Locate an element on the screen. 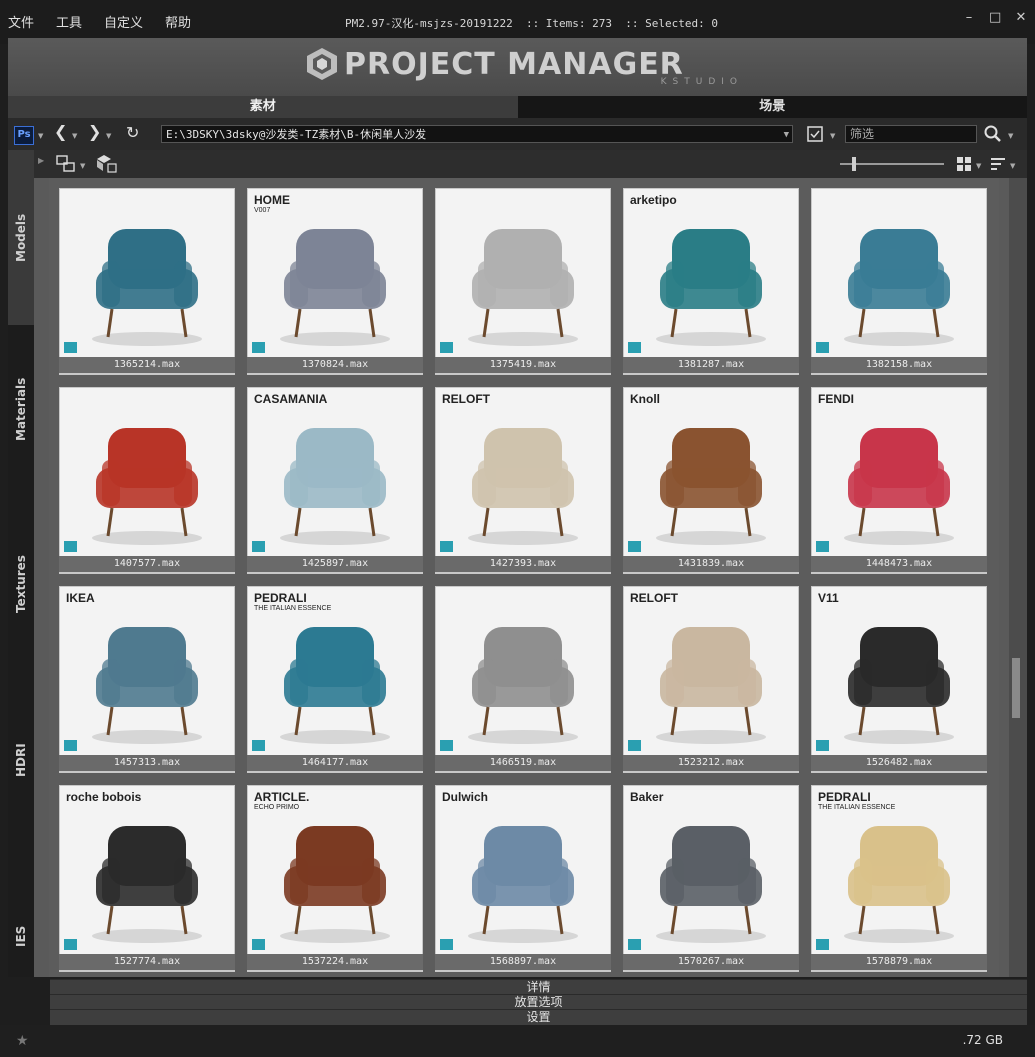 This screenshot has height=1057, width=1035. tab-assets: 素材 is located at coordinates (263, 107).